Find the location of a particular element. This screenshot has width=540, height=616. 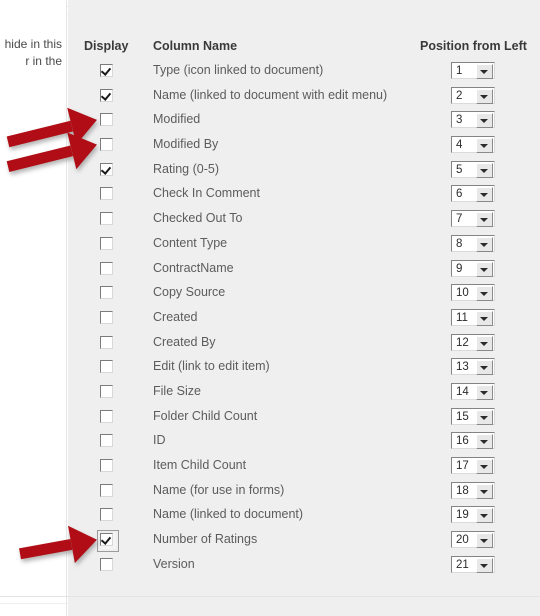

position-select-0: 1 is located at coordinates (473, 73).